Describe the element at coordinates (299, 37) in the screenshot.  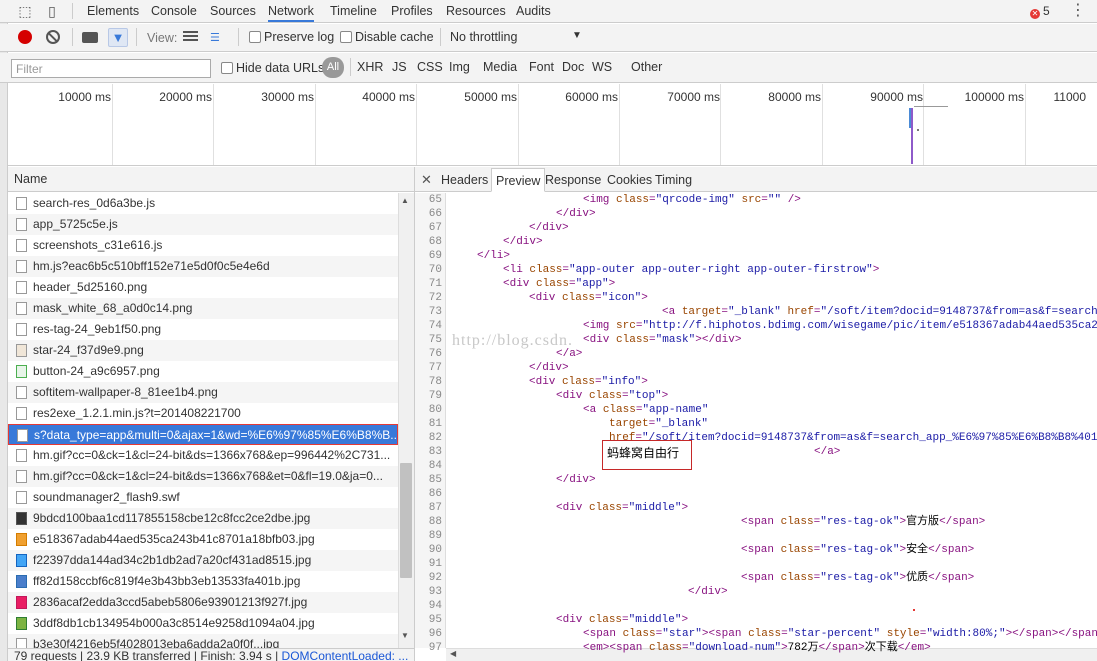
I see `preserve-log-label: Preserve log` at that location.